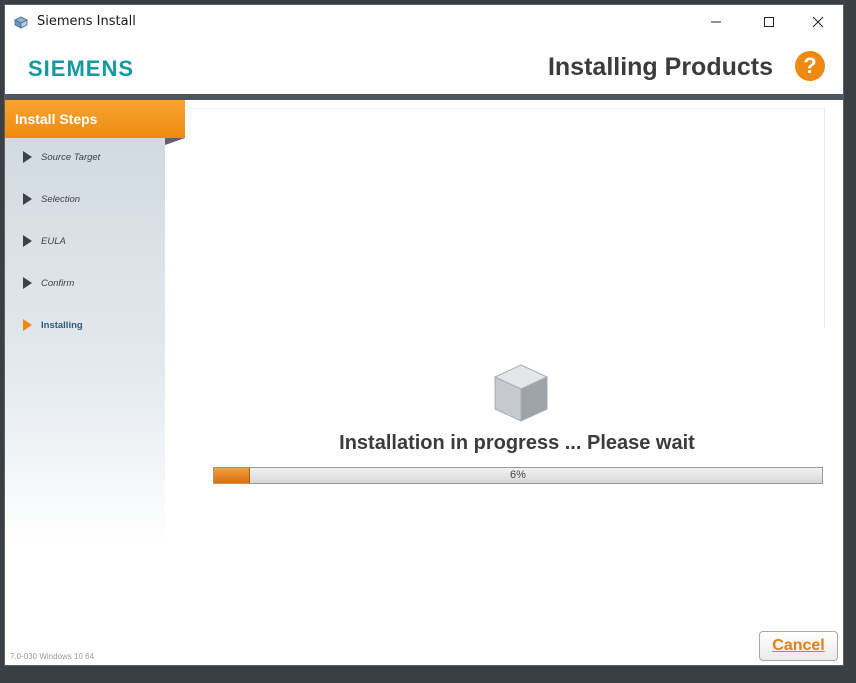 The width and height of the screenshot is (856, 683). I want to click on step-label: Selection, so click(61, 199).